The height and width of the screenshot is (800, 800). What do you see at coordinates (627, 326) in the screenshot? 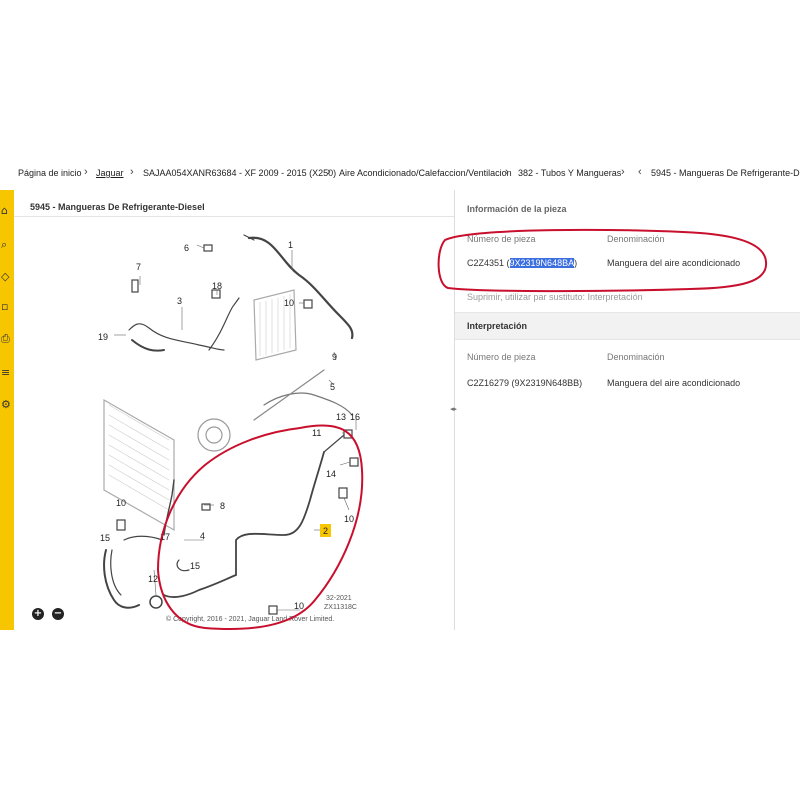
I see `interpretation-header: Interpretación` at bounding box center [627, 326].